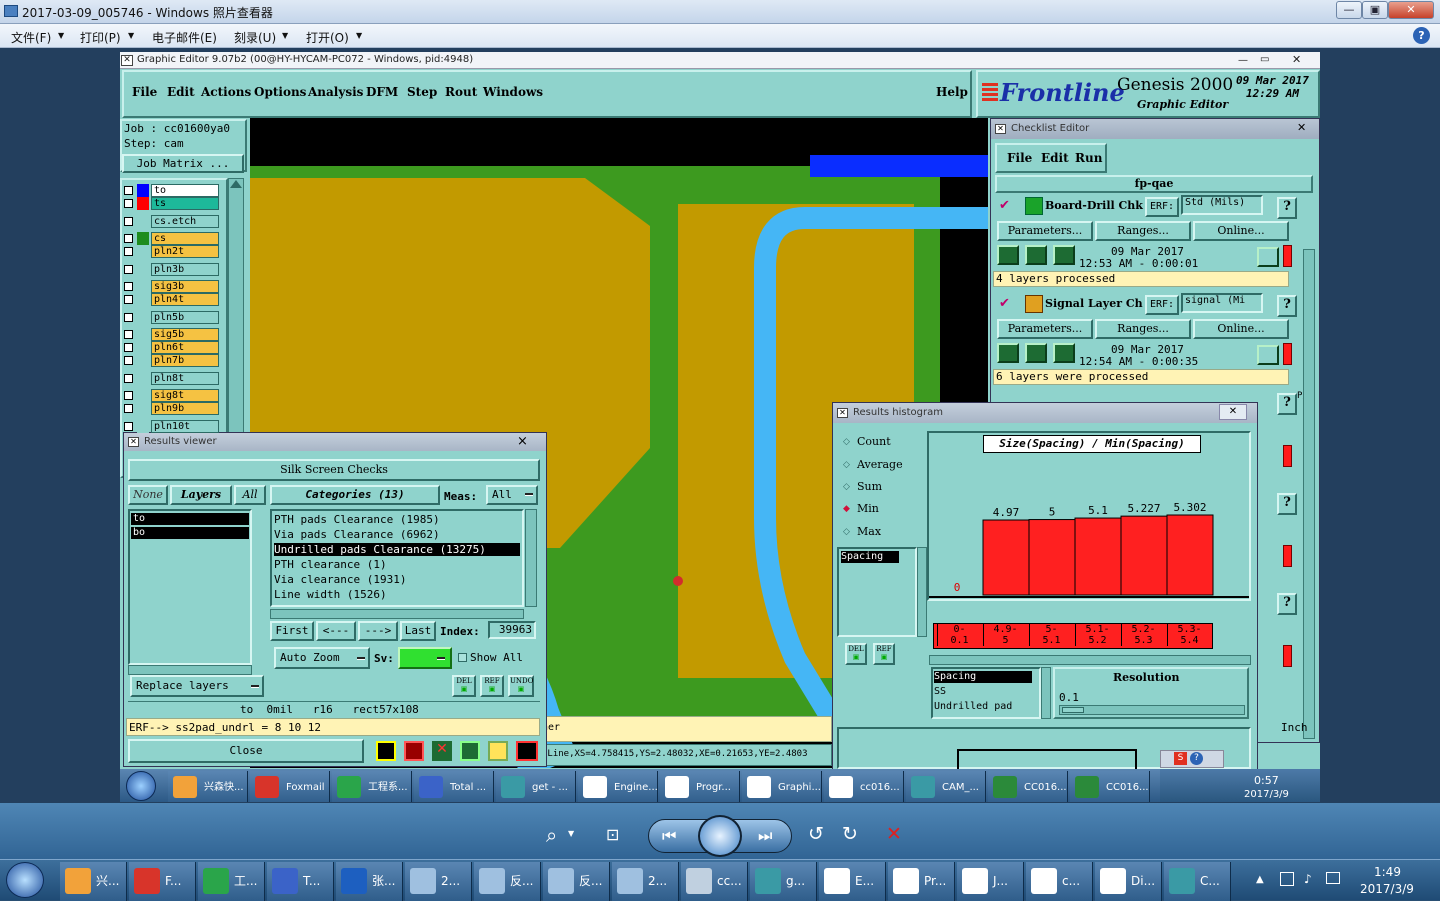 This screenshot has width=1440, height=901. Describe the element at coordinates (173, 203) in the screenshot. I see `layer-row-ts: ts` at that location.